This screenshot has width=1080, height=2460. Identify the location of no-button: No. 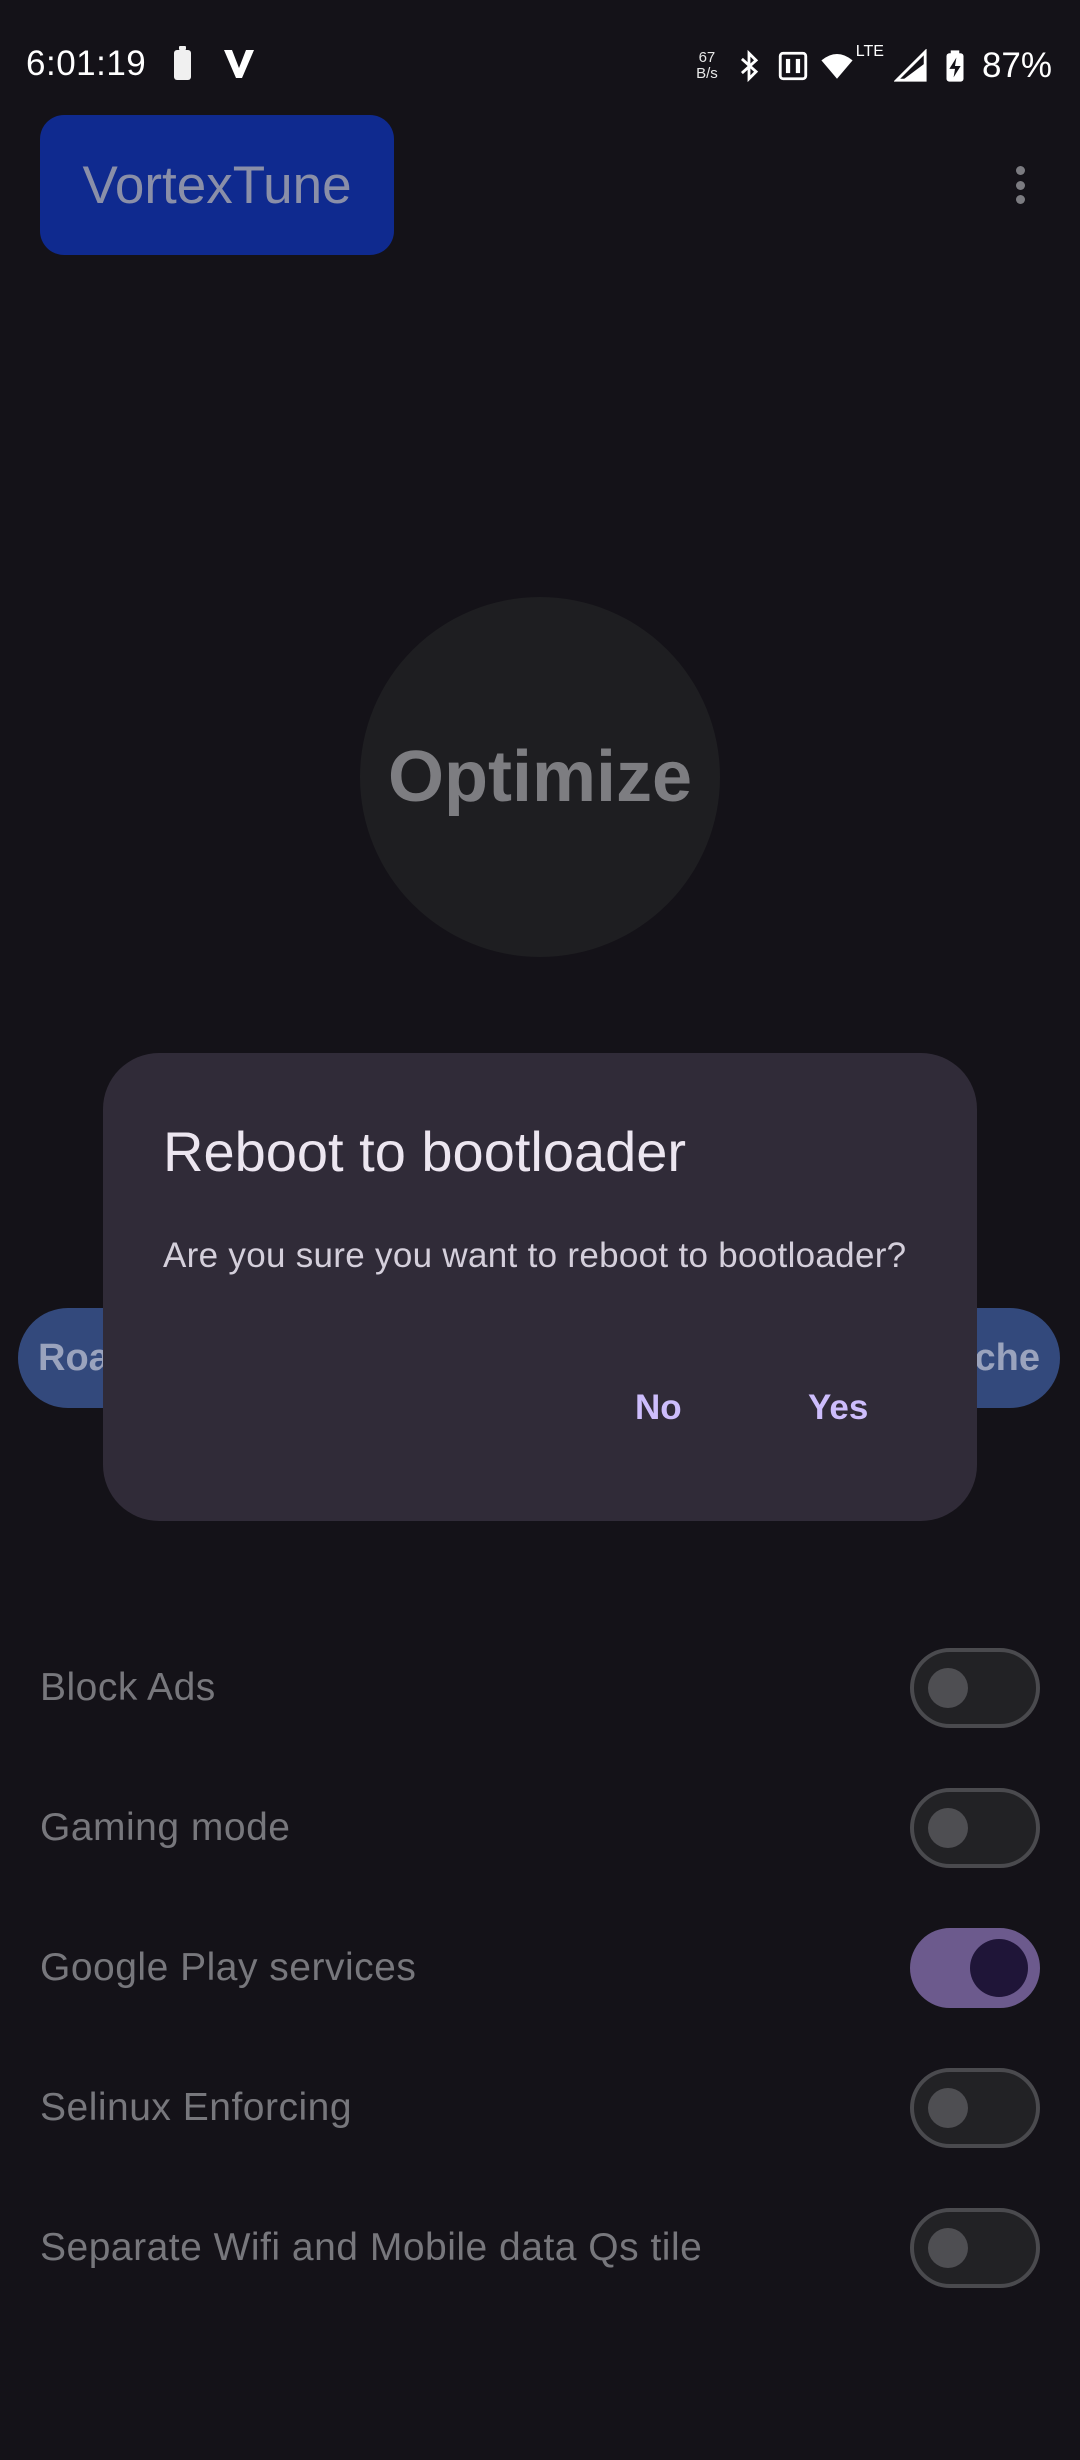
(658, 1408).